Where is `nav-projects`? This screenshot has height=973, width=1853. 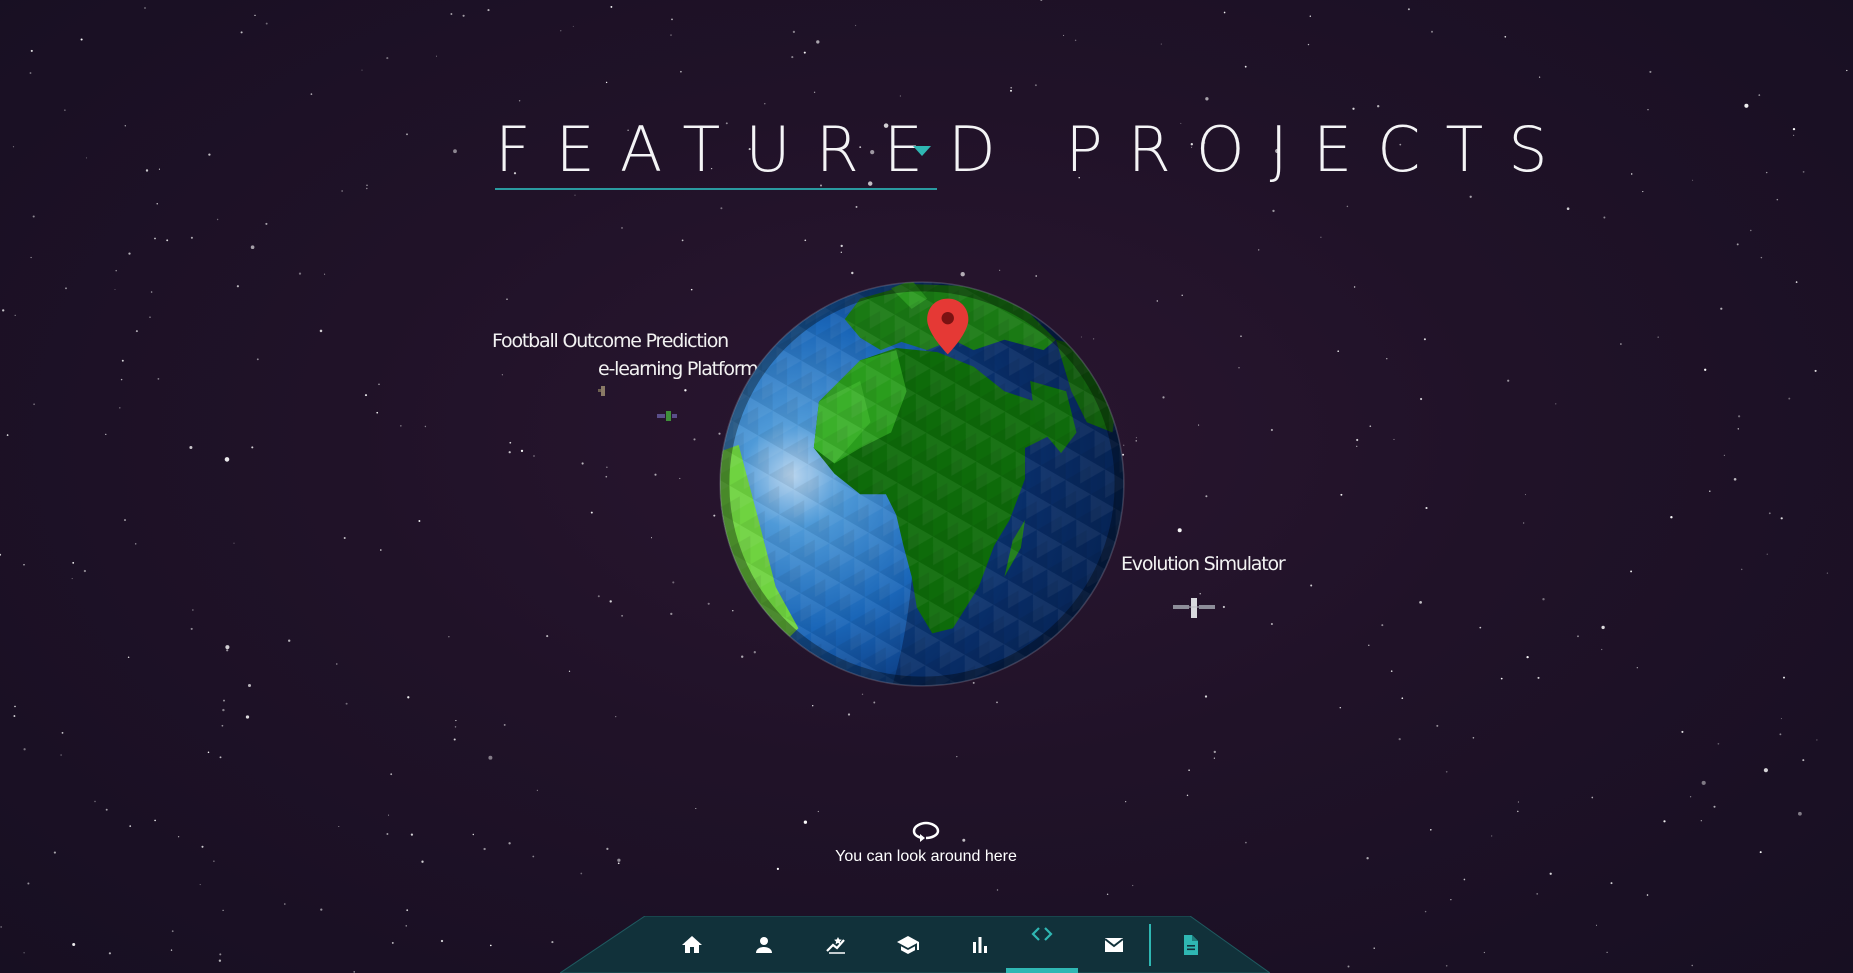
nav-projects is located at coordinates (1042, 944).